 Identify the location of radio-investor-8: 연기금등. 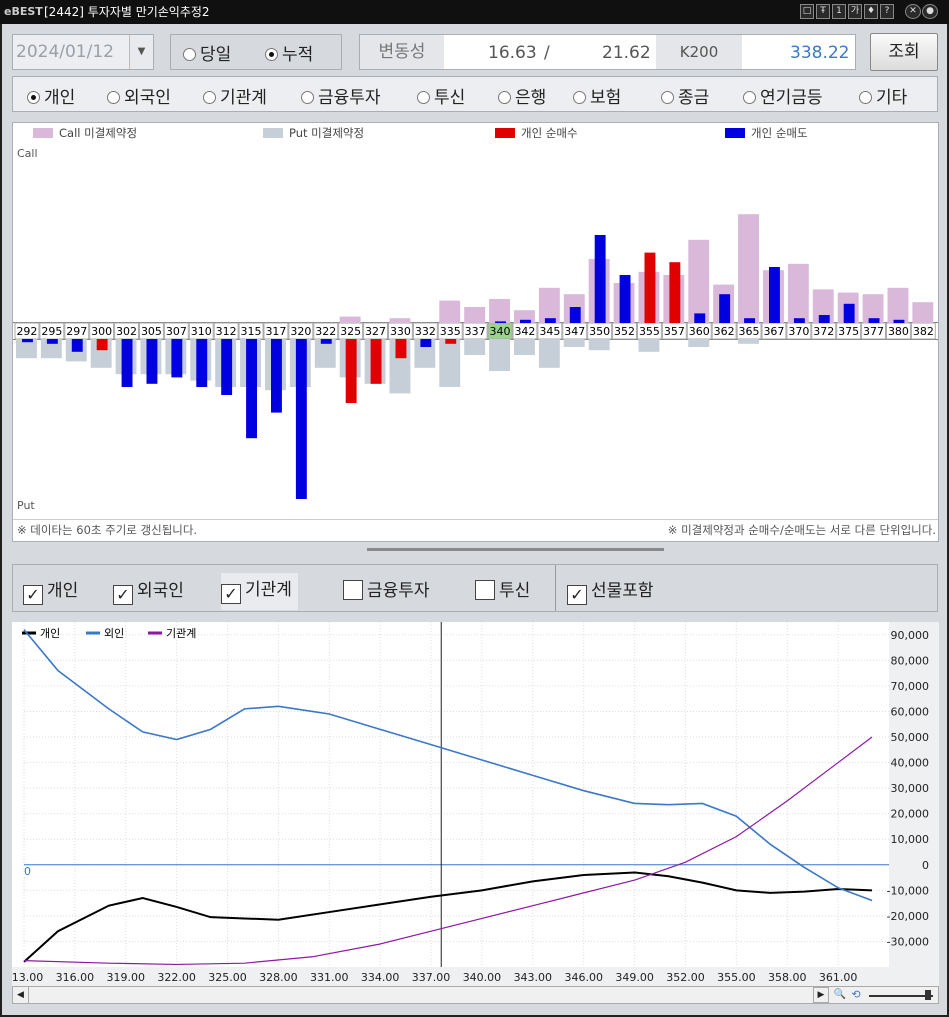
(783, 95).